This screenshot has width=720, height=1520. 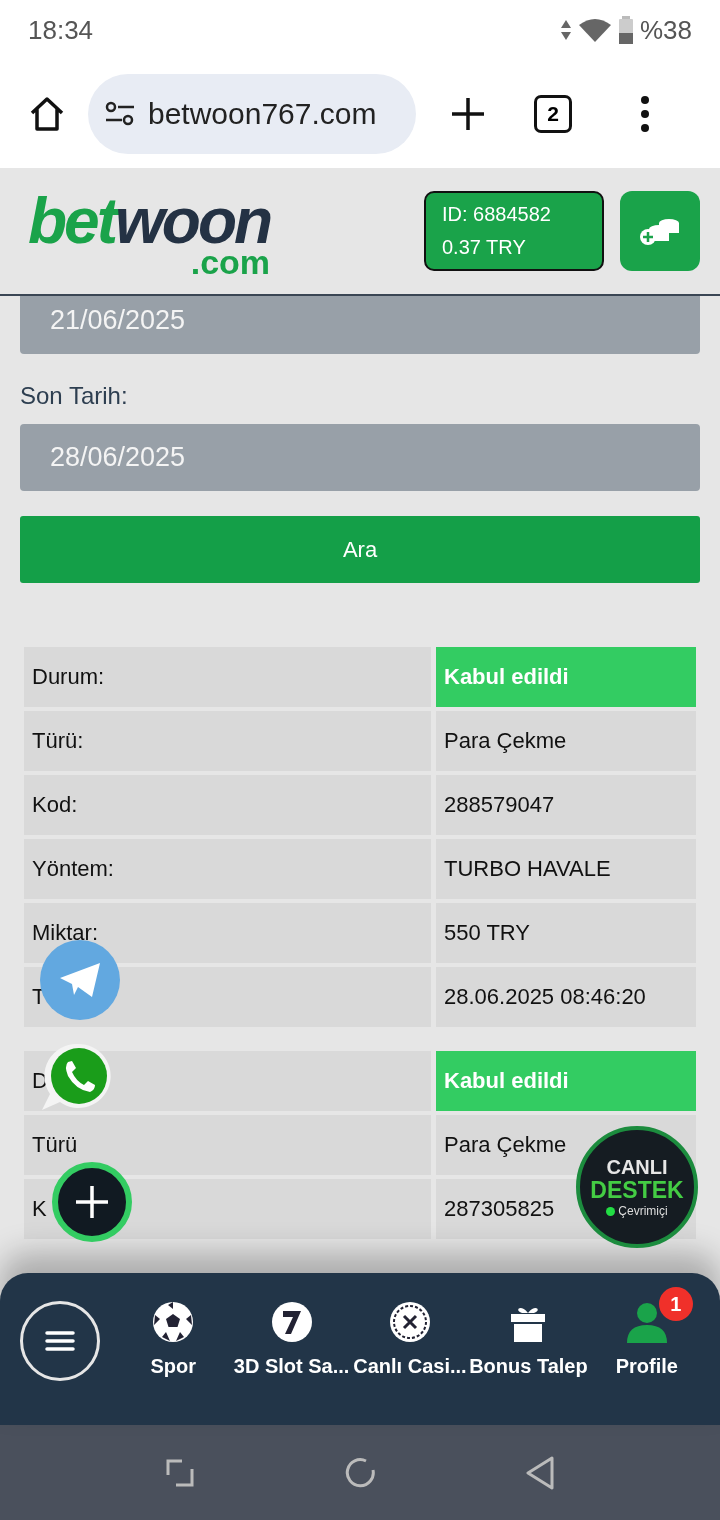 I want to click on back-icon, so click(x=540, y=1473).